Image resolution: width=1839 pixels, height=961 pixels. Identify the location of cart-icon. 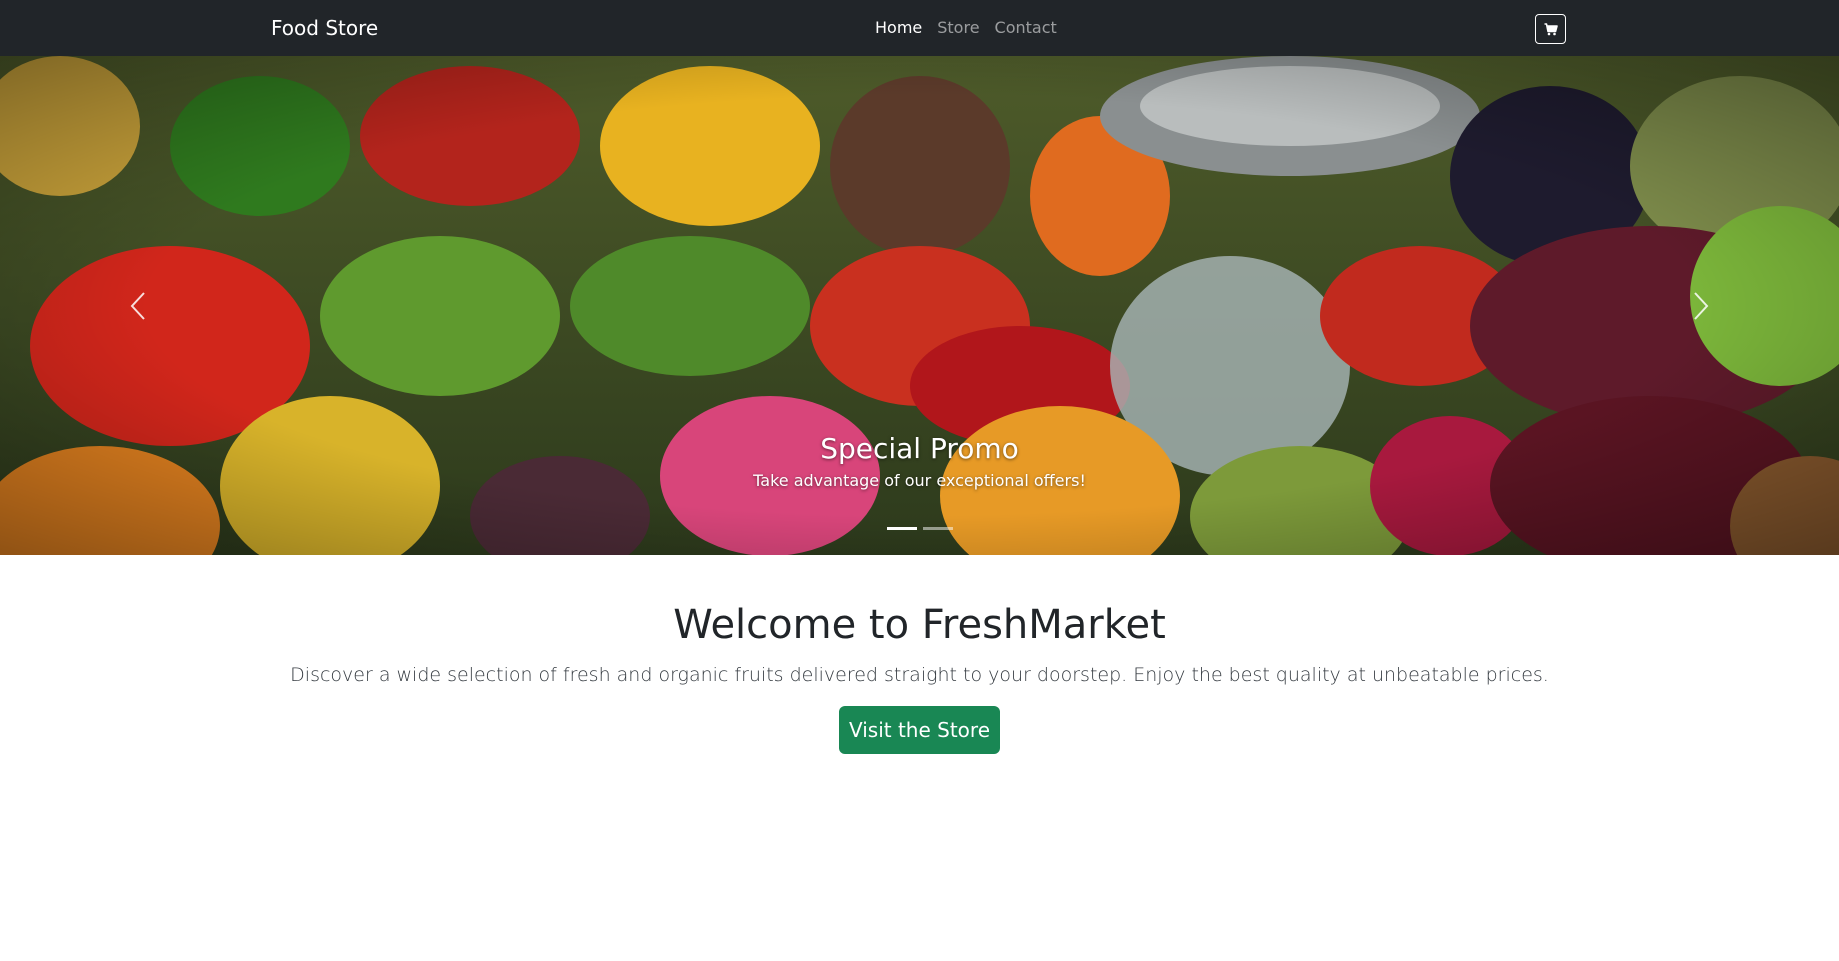
(1551, 28).